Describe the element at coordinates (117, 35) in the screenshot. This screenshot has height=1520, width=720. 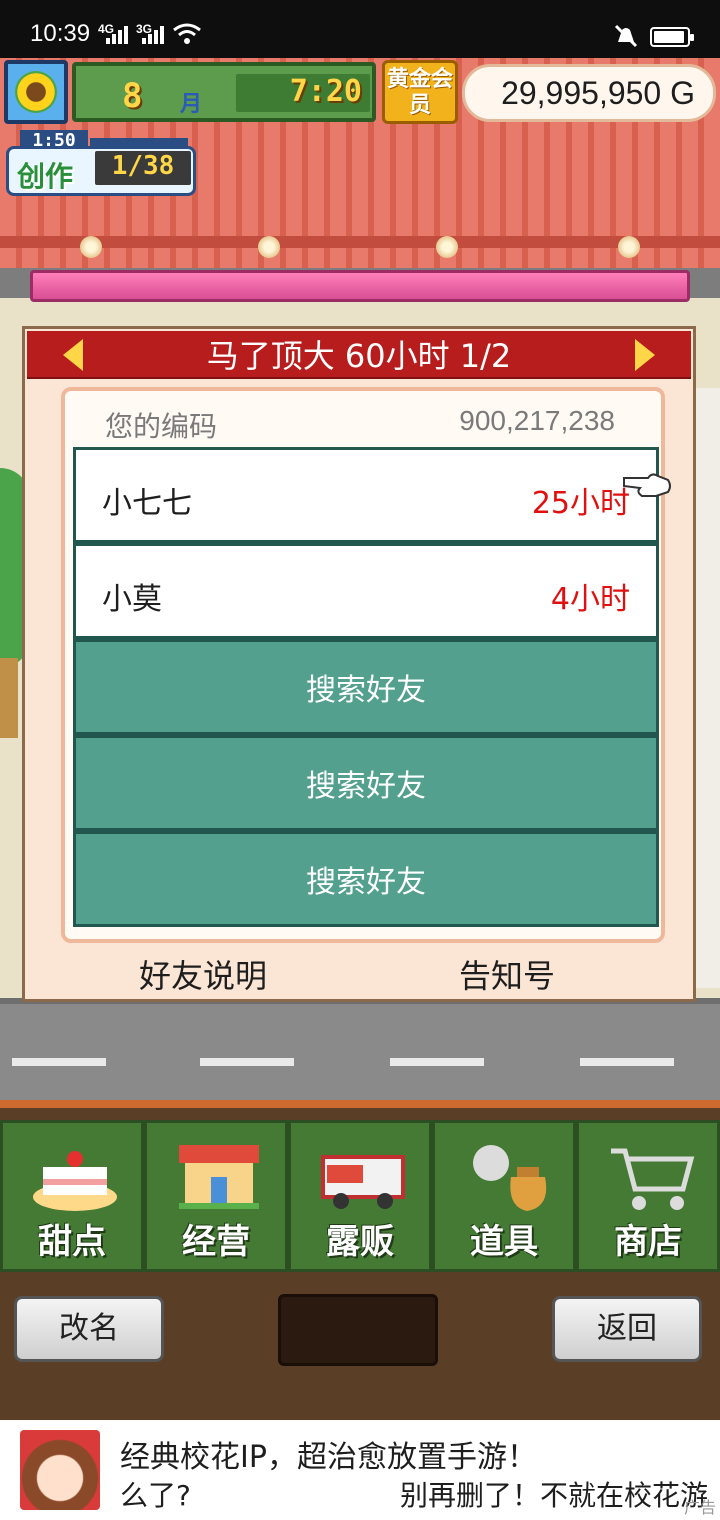
I see `signal-icon` at that location.